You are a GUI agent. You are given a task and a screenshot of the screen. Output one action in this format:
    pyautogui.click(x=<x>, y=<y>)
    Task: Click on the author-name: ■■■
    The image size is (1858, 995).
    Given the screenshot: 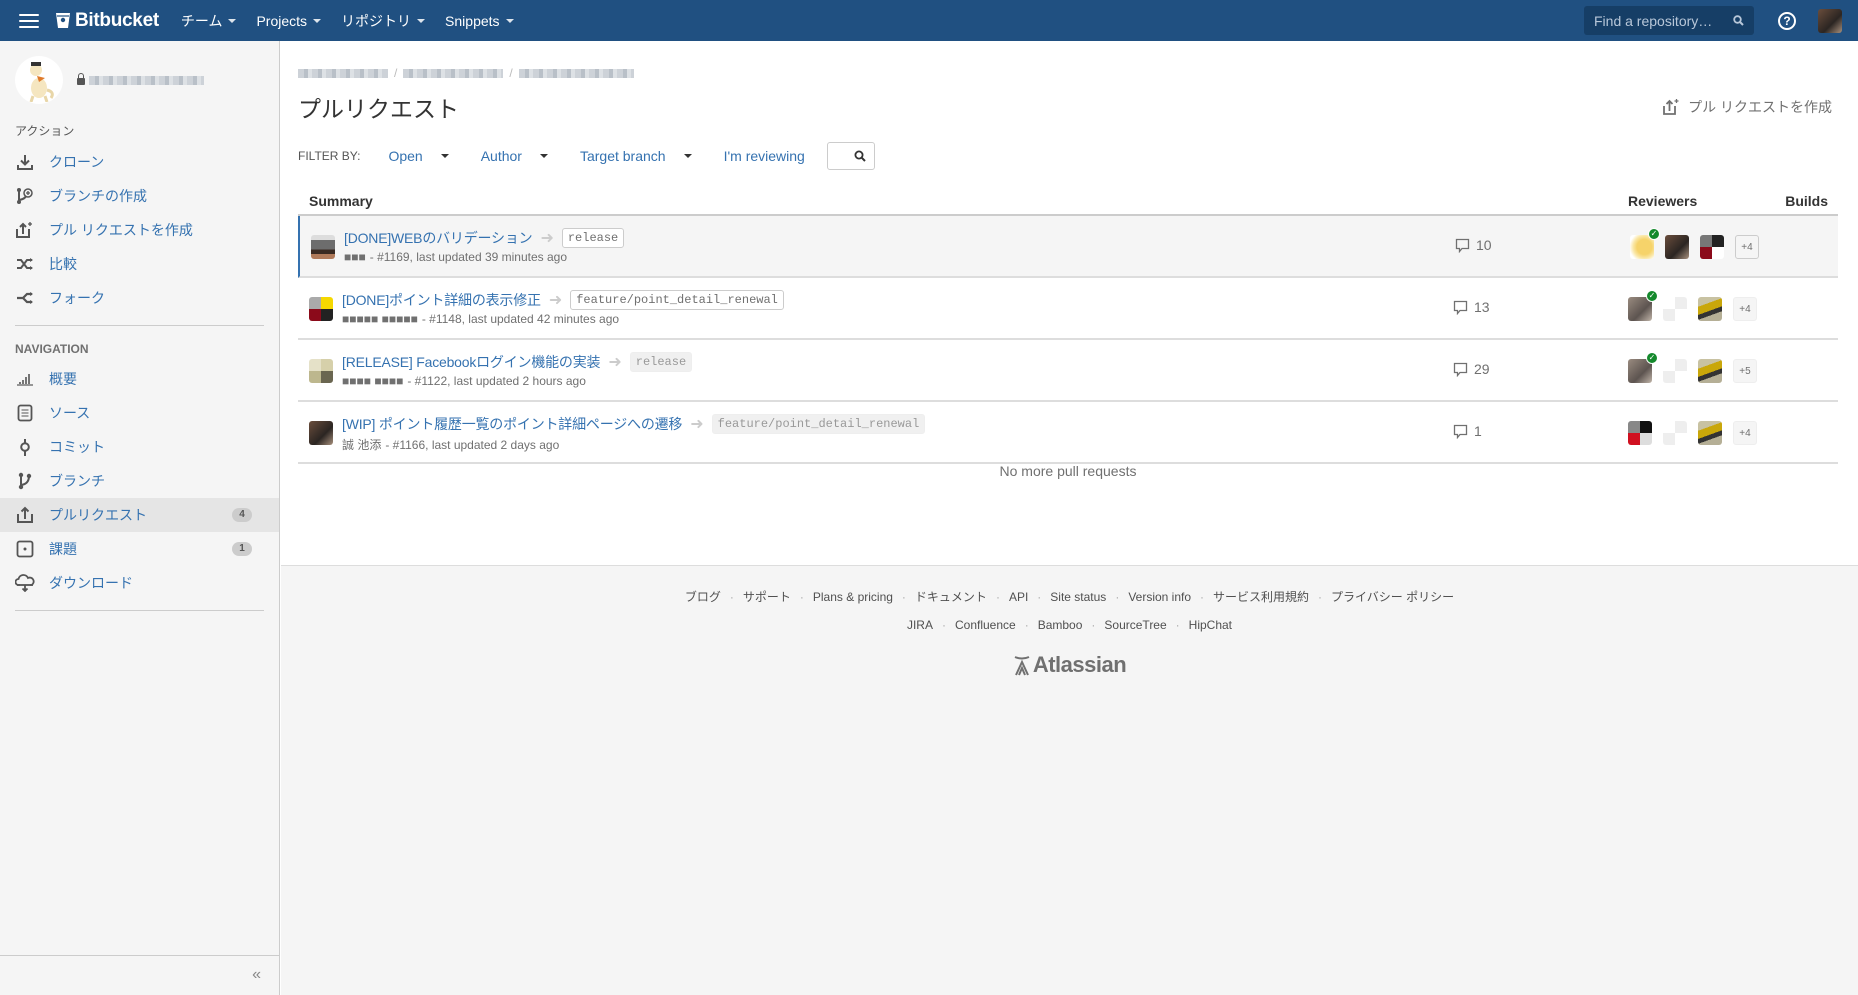 What is the action you would take?
    pyautogui.click(x=355, y=257)
    